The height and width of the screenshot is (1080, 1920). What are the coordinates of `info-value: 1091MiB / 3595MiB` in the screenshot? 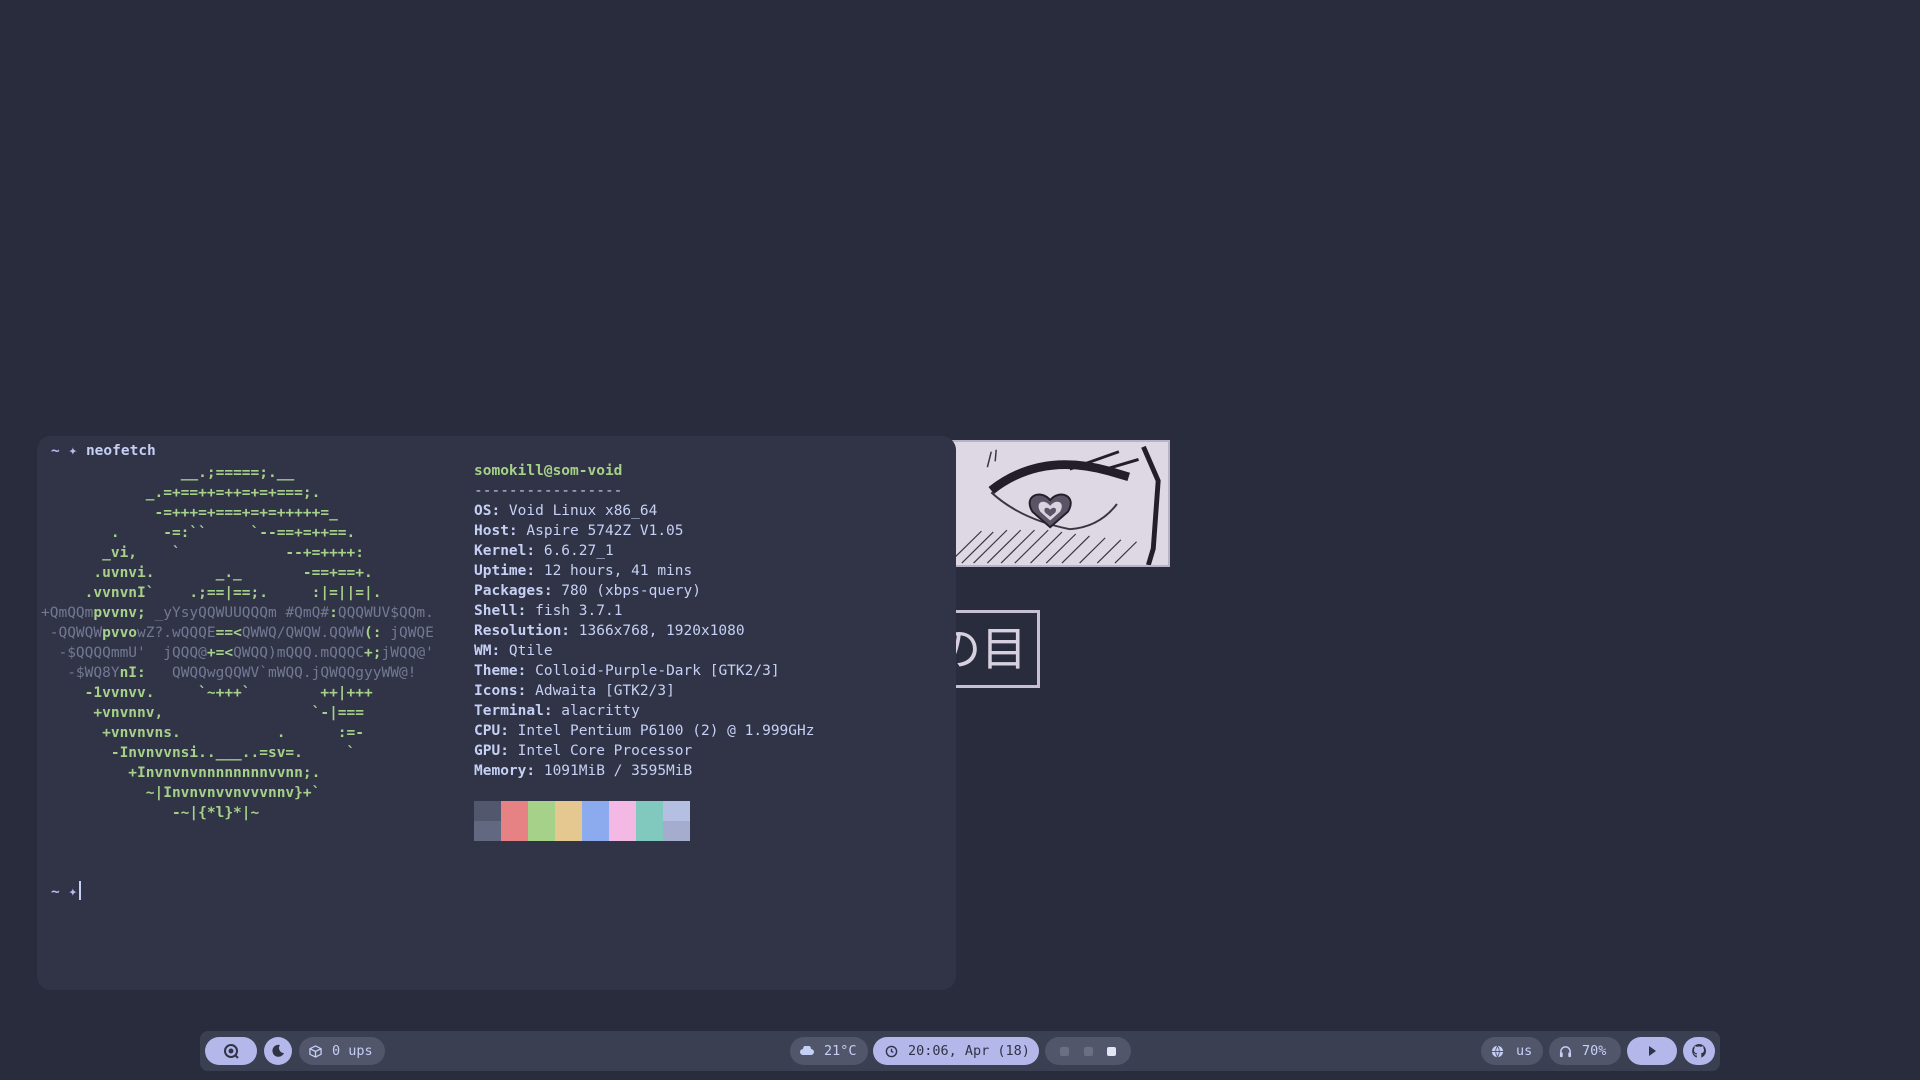 It's located at (614, 771).